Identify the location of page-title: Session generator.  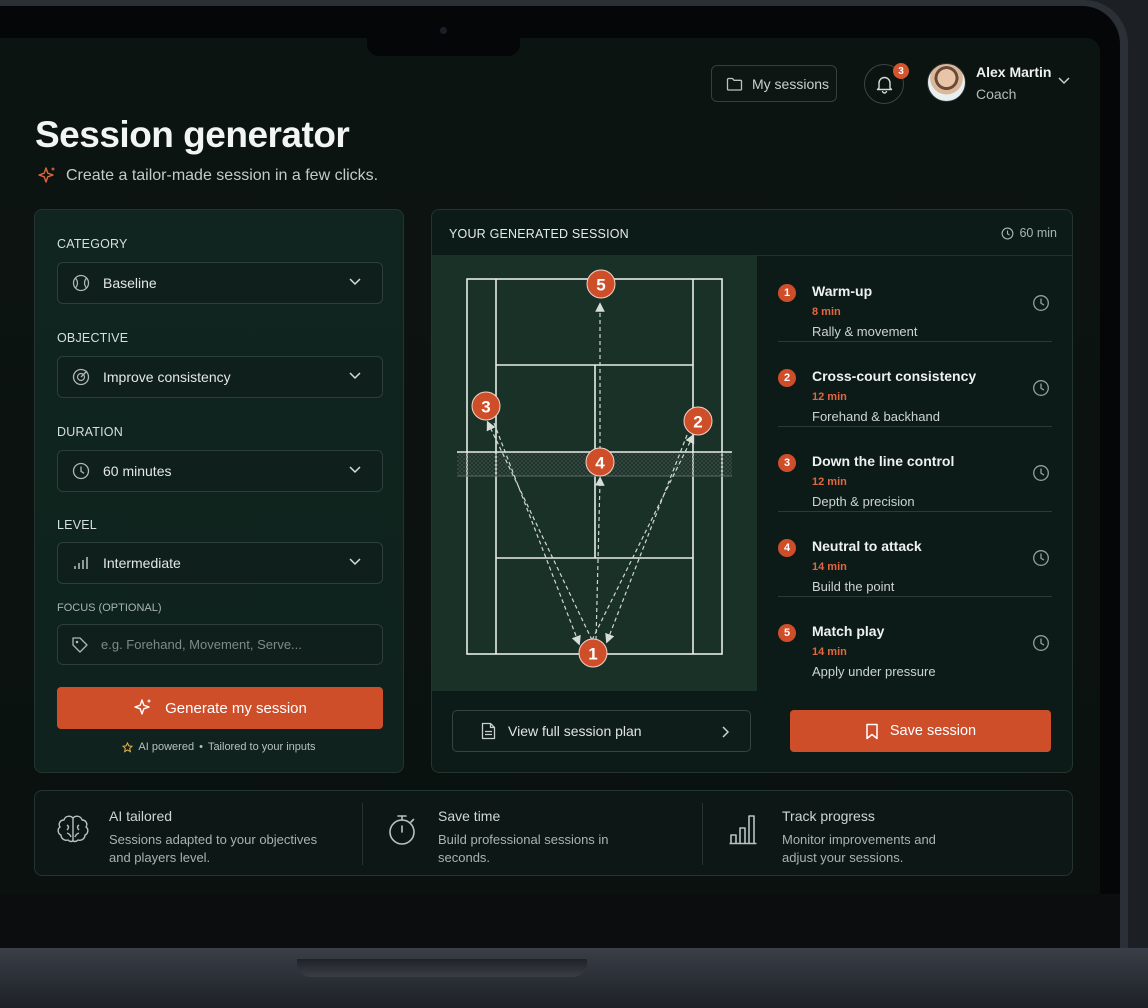
(192, 134).